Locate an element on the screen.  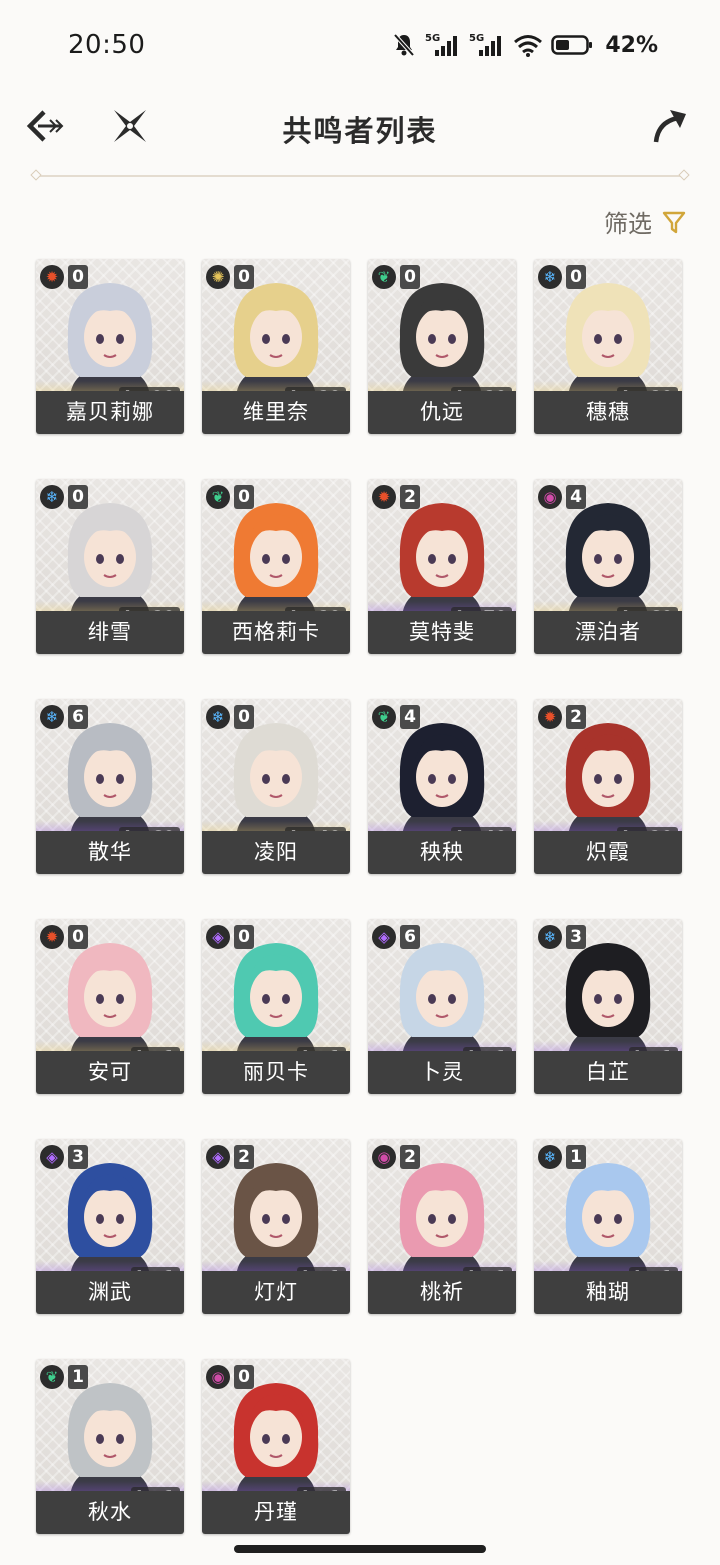
status-icons: 5G 5G 42% is located at coordinates (524, 45).